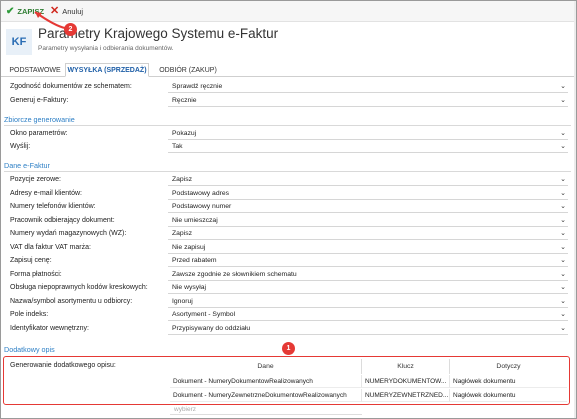 This screenshot has width=577, height=419. What do you see at coordinates (368, 261) in the screenshot?
I see `field-select: Przed rabatem ⌄` at bounding box center [368, 261].